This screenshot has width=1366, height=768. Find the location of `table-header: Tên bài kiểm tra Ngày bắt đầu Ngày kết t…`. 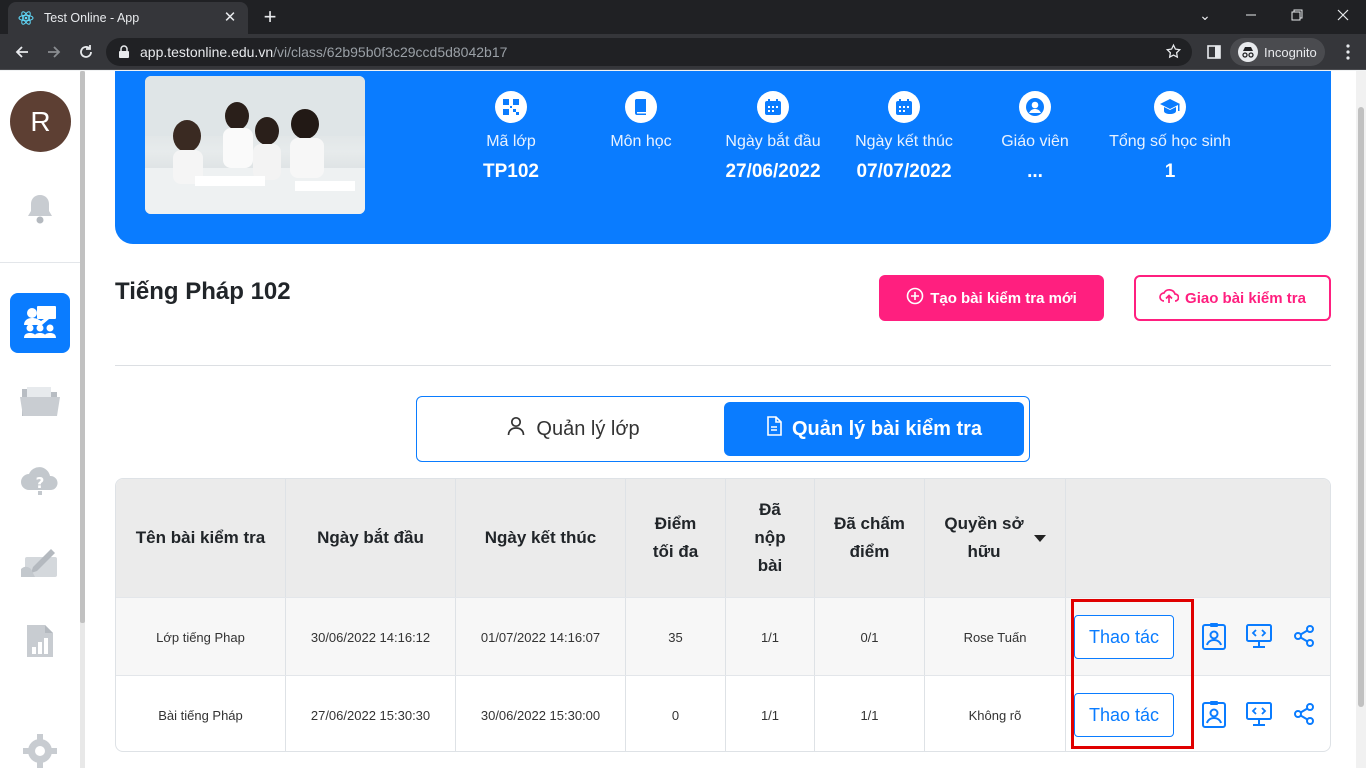

table-header: Tên bài kiểm tra Ngày bắt đầu Ngày kết t… is located at coordinates (723, 538).